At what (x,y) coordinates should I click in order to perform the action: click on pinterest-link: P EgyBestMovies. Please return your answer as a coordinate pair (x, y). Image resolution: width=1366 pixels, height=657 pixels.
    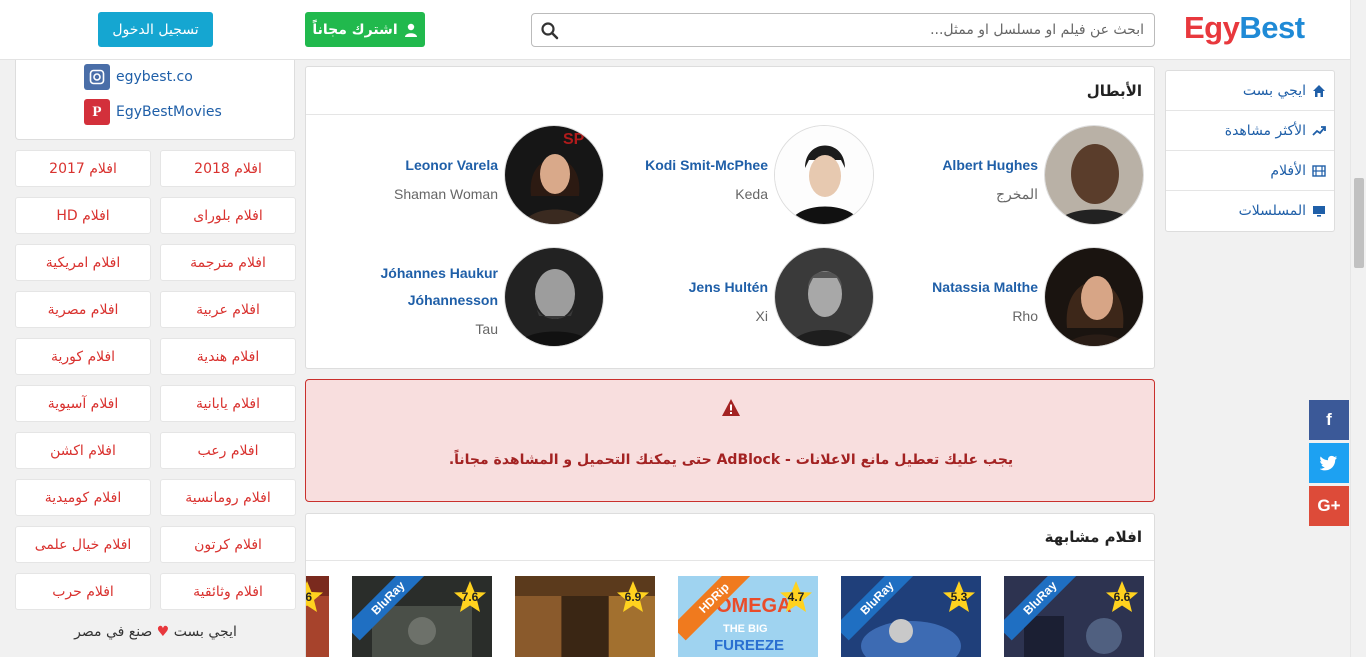
    Looking at the image, I should click on (153, 112).